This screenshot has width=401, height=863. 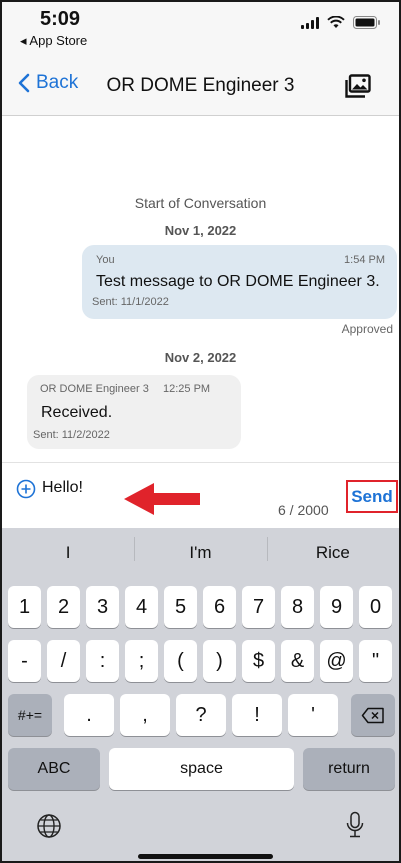 I want to click on conversation-start-label: Start of Conversation, so click(x=200, y=203).